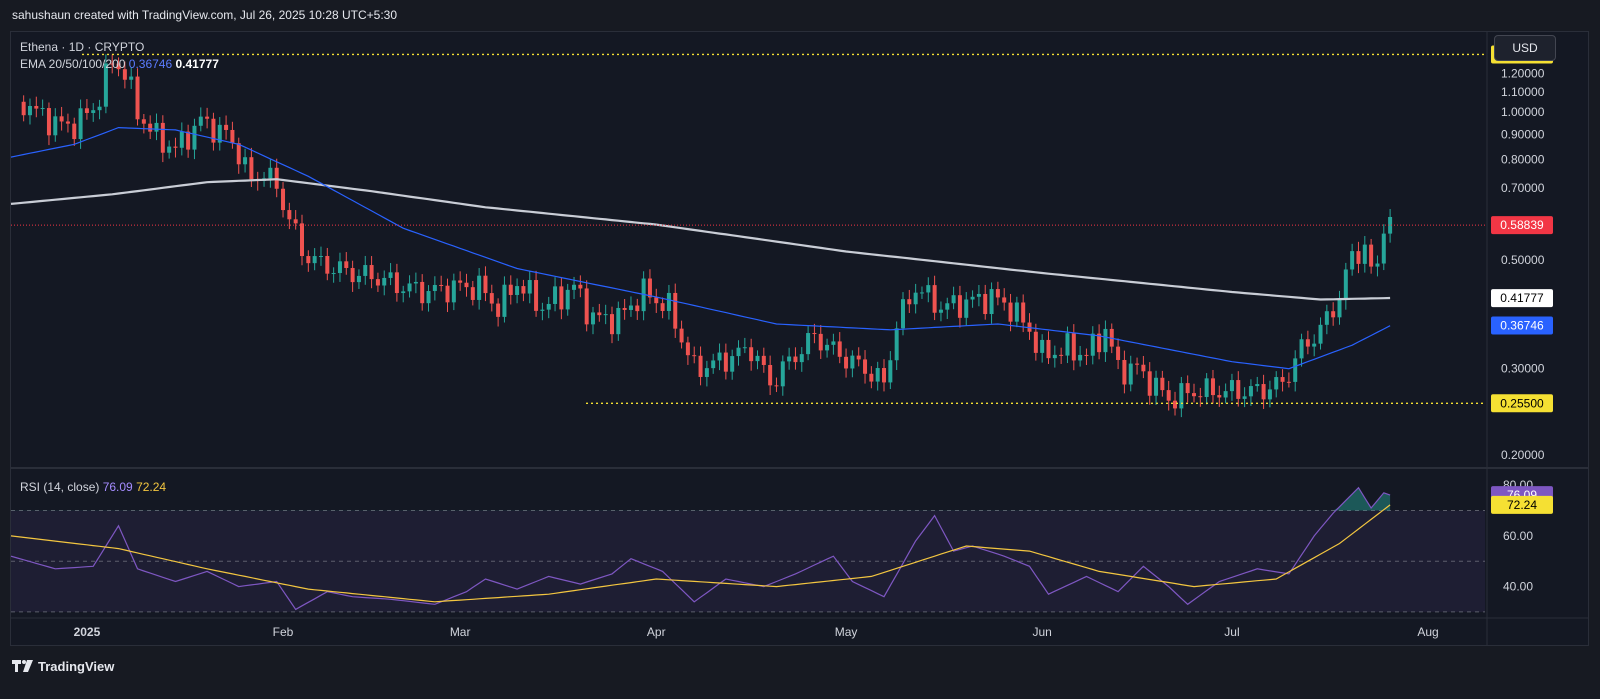  I want to click on price-tick-label: 0.50000, so click(1523, 260).